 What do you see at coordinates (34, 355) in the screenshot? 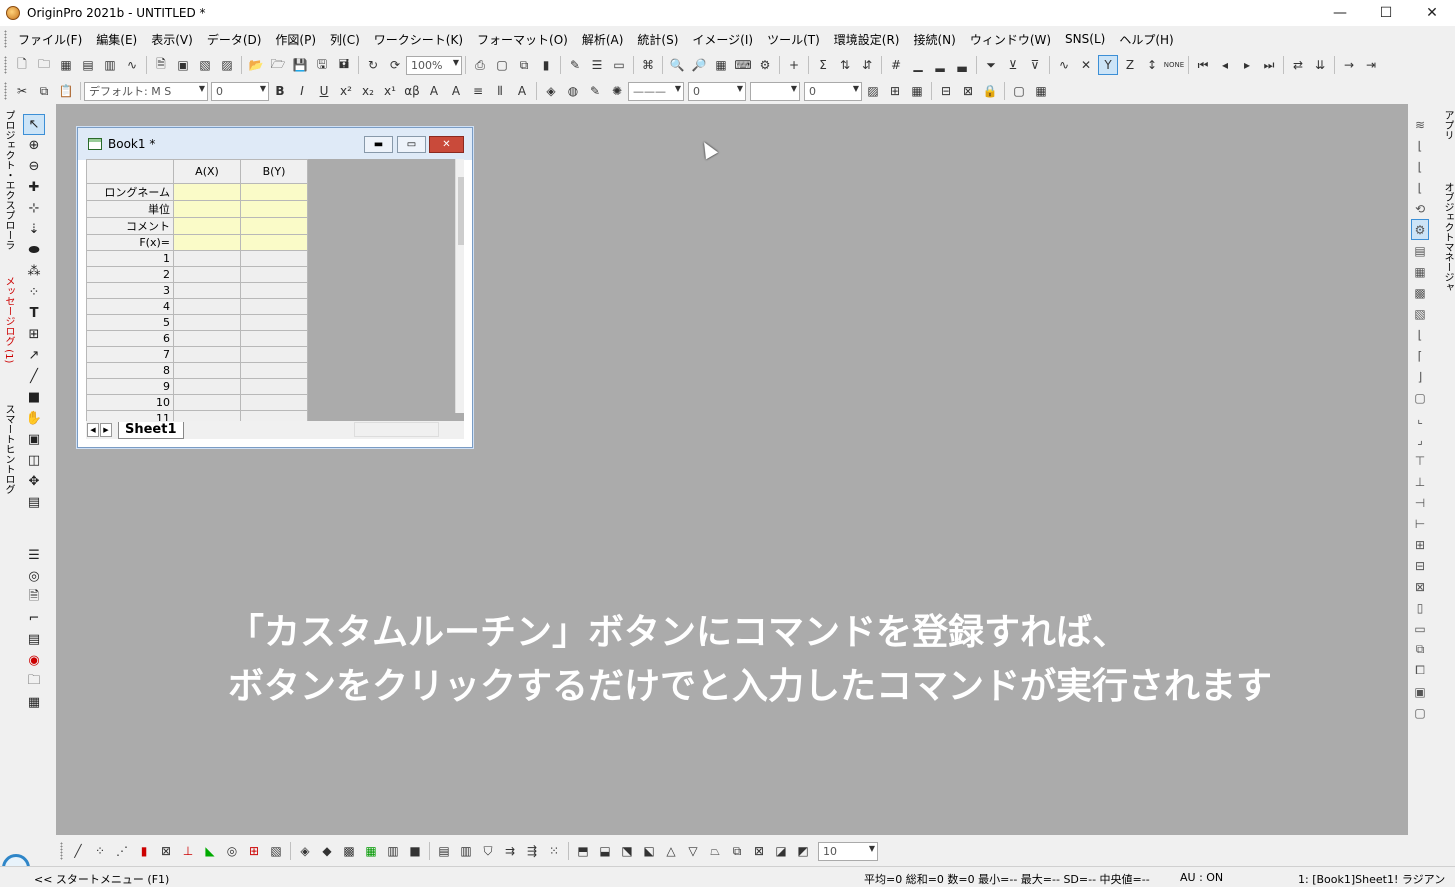
I see `arrow-tool-icon: ↗` at bounding box center [34, 355].